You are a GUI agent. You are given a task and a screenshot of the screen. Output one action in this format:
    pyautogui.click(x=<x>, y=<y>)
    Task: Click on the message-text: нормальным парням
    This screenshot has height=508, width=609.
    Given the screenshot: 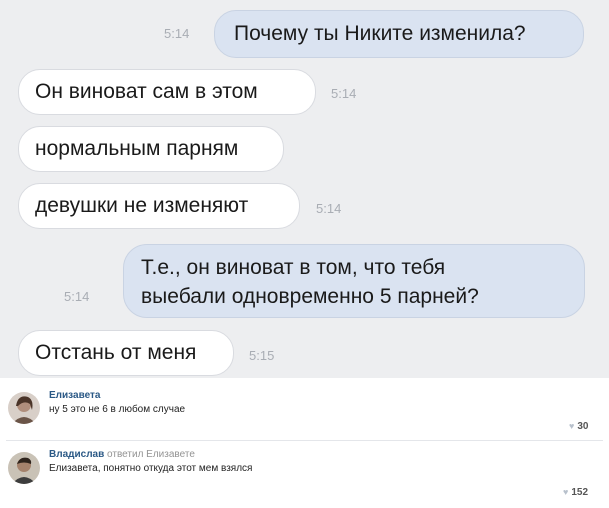 What is the action you would take?
    pyautogui.click(x=137, y=148)
    